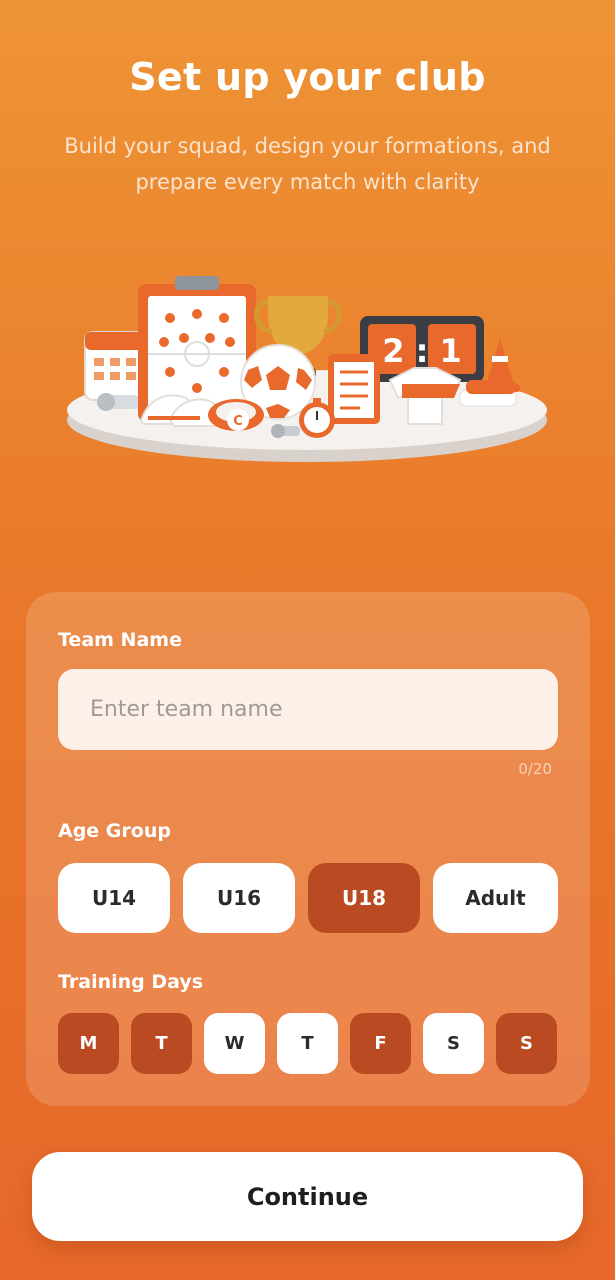 This screenshot has width=615, height=1280. Describe the element at coordinates (239, 898) in the screenshot. I see `age-option-u16: U16` at that location.